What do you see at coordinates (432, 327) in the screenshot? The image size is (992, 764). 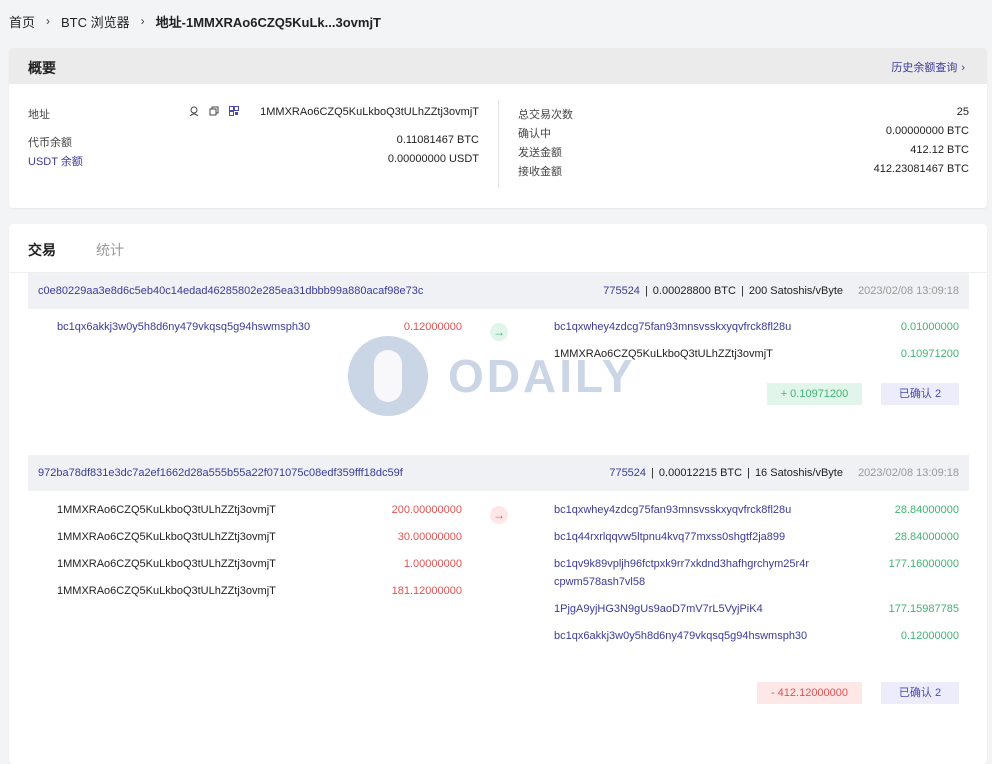 I see `input-amount: 0.12000000` at bounding box center [432, 327].